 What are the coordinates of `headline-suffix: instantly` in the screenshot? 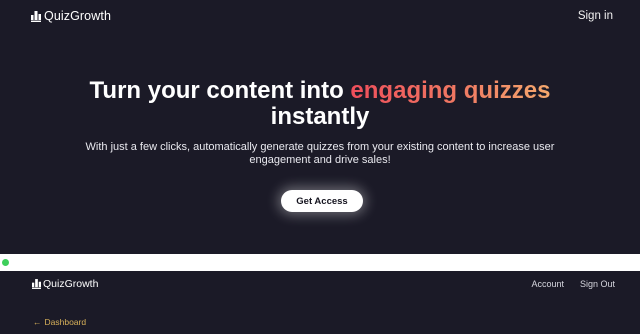 It's located at (320, 116).